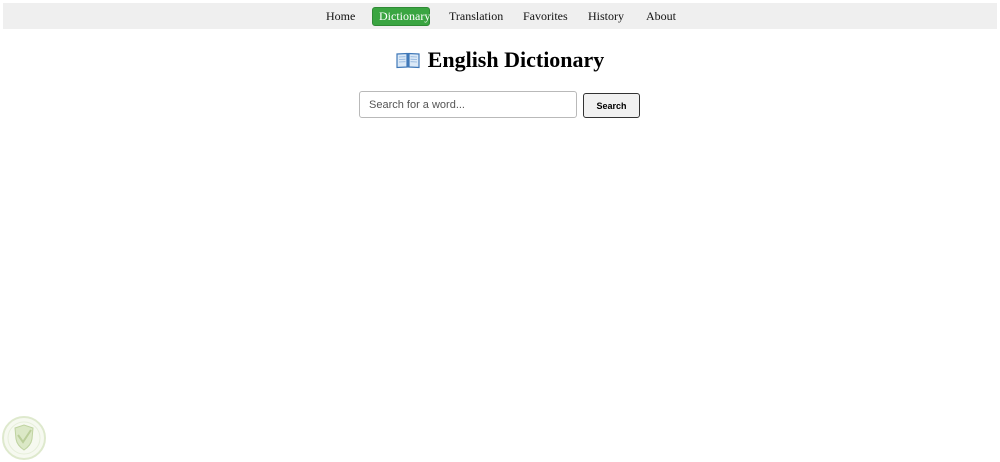  I want to click on search-button: Search, so click(611, 105).